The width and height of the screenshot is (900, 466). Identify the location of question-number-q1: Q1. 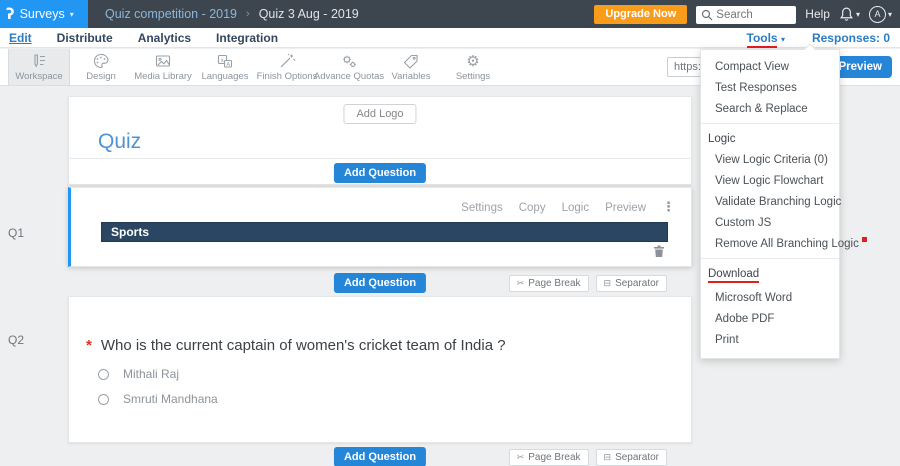
(16, 233).